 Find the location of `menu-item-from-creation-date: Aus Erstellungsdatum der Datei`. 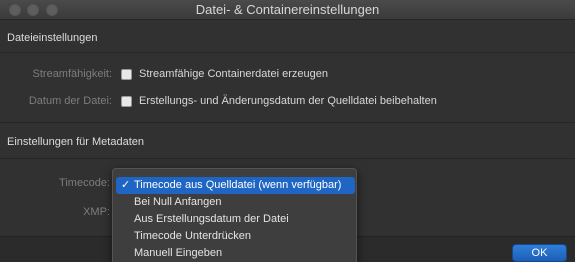

menu-item-from-creation-date: Aus Erstellungsdatum der Datei is located at coordinates (235, 219).